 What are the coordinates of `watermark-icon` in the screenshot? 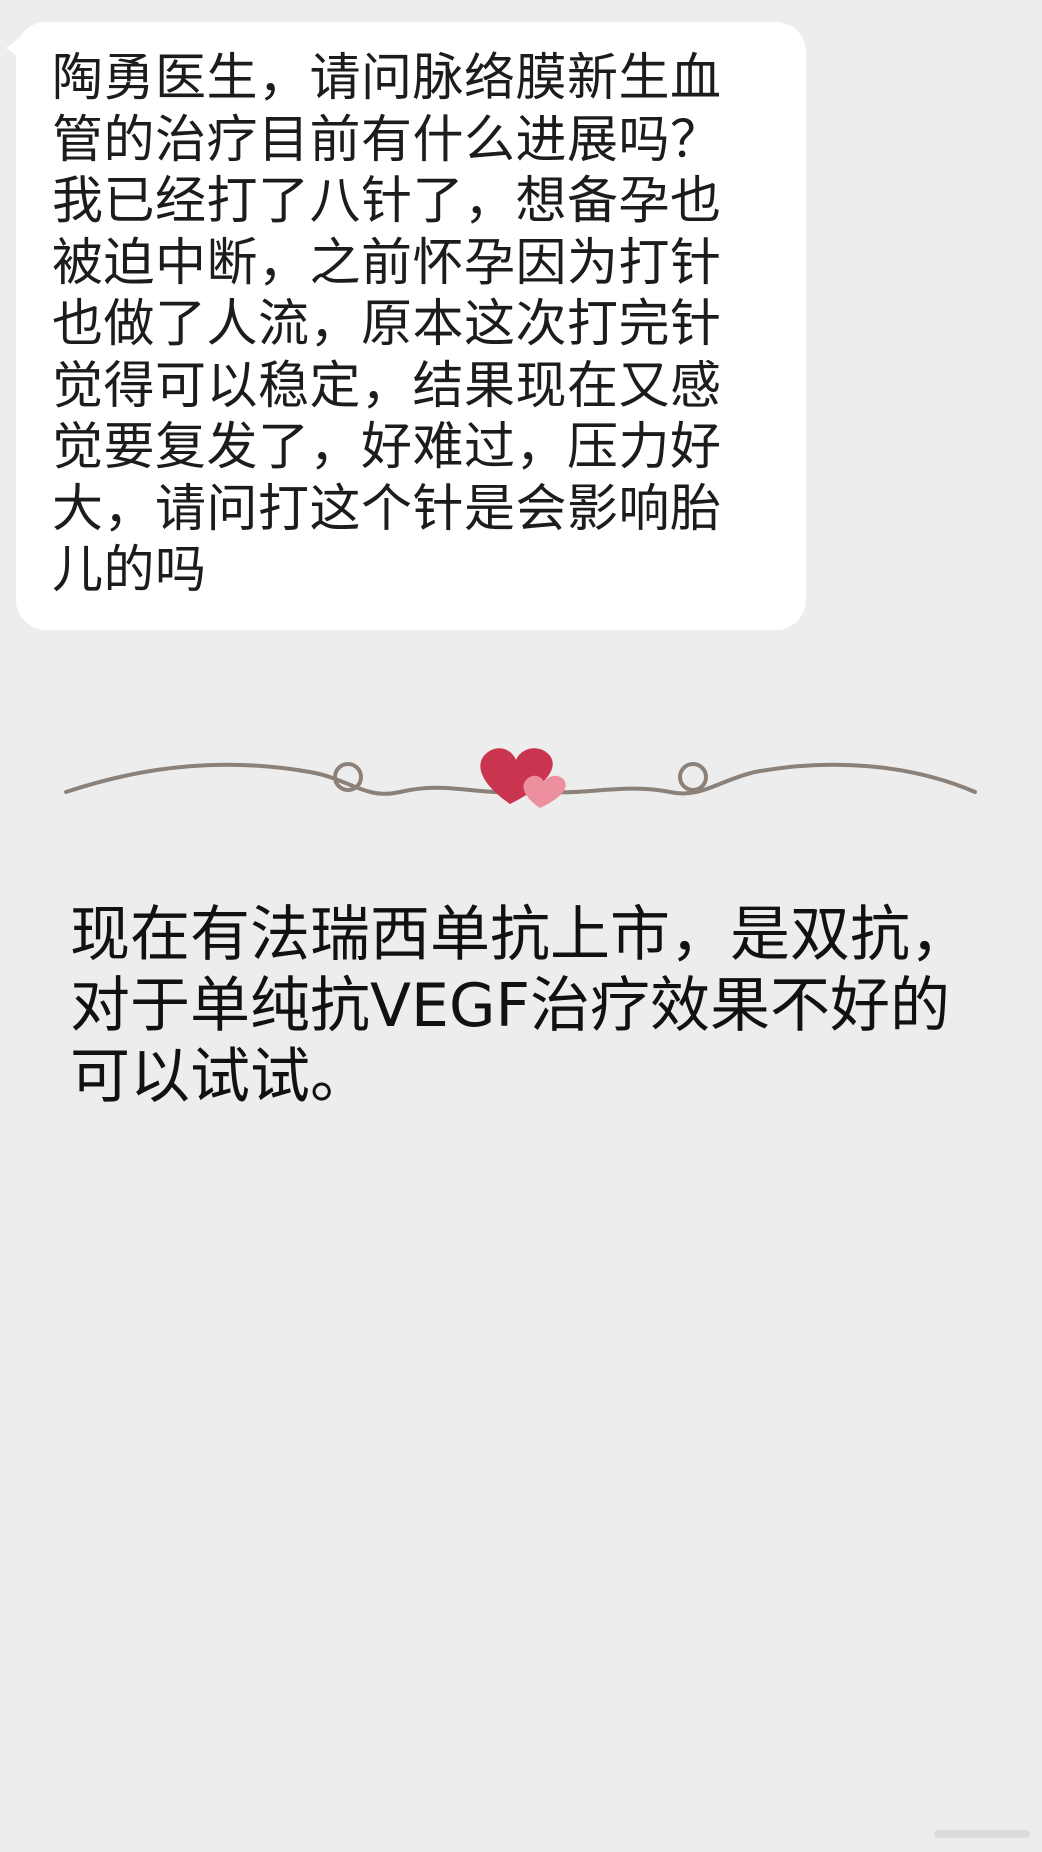 It's located at (982, 1834).